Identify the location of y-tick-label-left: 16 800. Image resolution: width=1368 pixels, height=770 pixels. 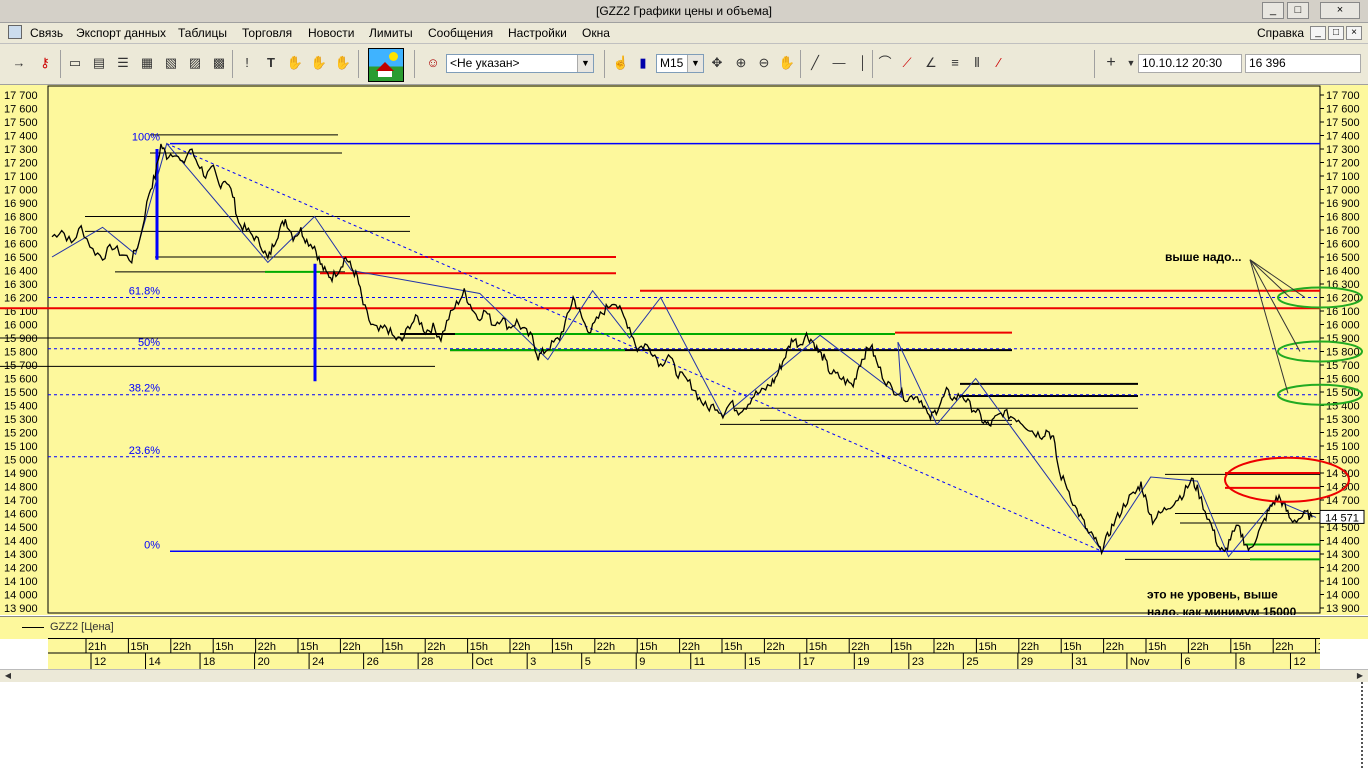
(21, 218).